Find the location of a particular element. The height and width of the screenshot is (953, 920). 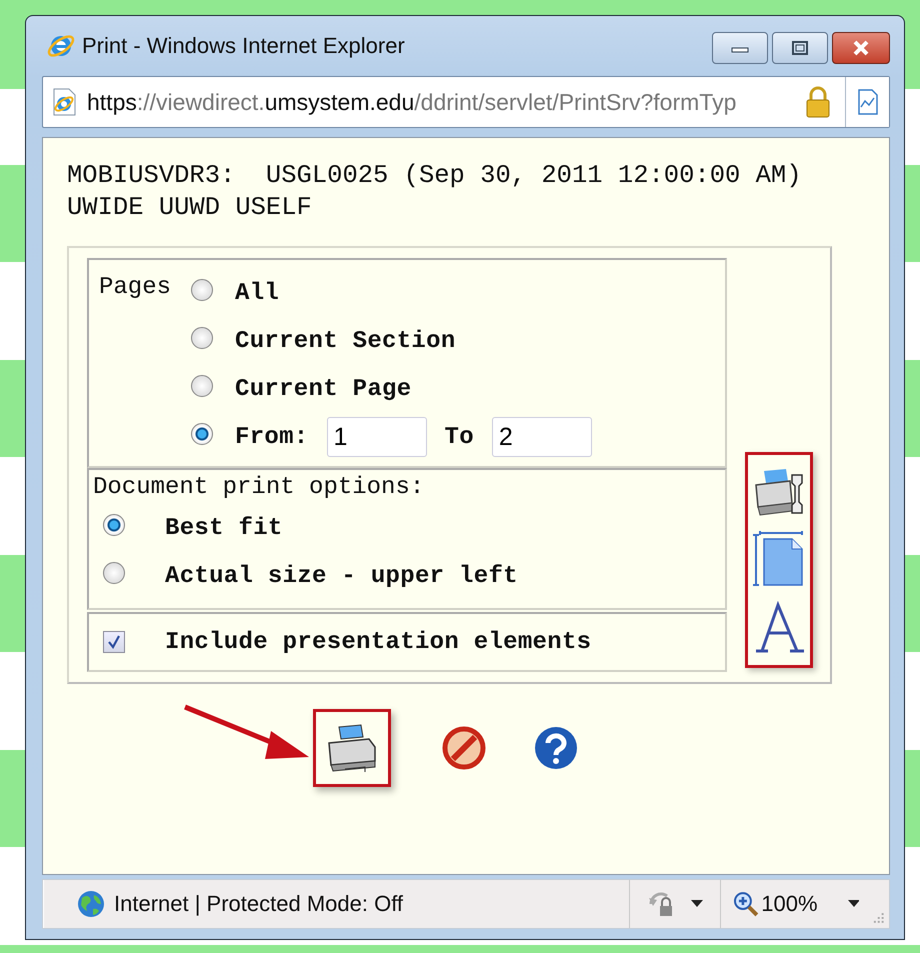

zone-text: Internet | Protected Mode: Off is located at coordinates (259, 904).